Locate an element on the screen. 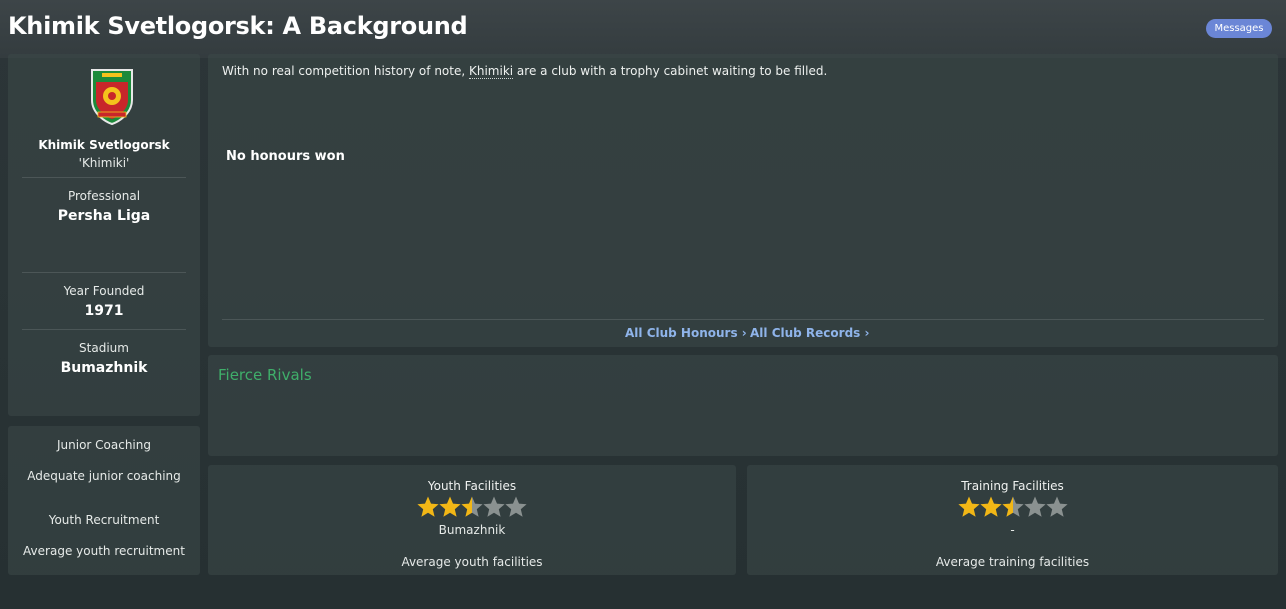 This screenshot has height=609, width=1286. nickname-link: Khimiki is located at coordinates (491, 71).